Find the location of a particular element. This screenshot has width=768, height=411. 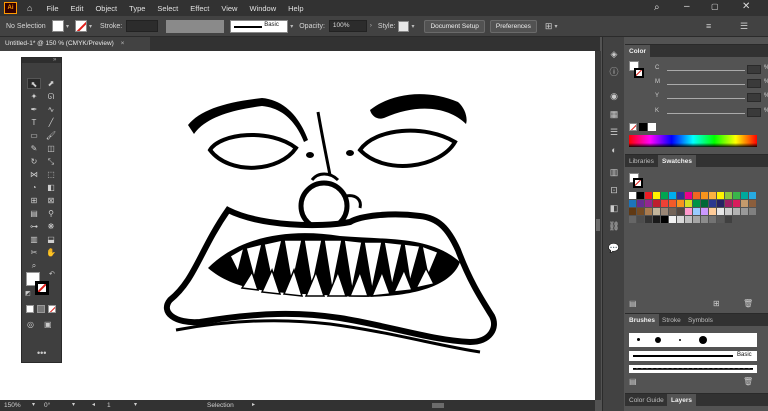

column-graph-tool-icon: ▥ is located at coordinates (34, 239).